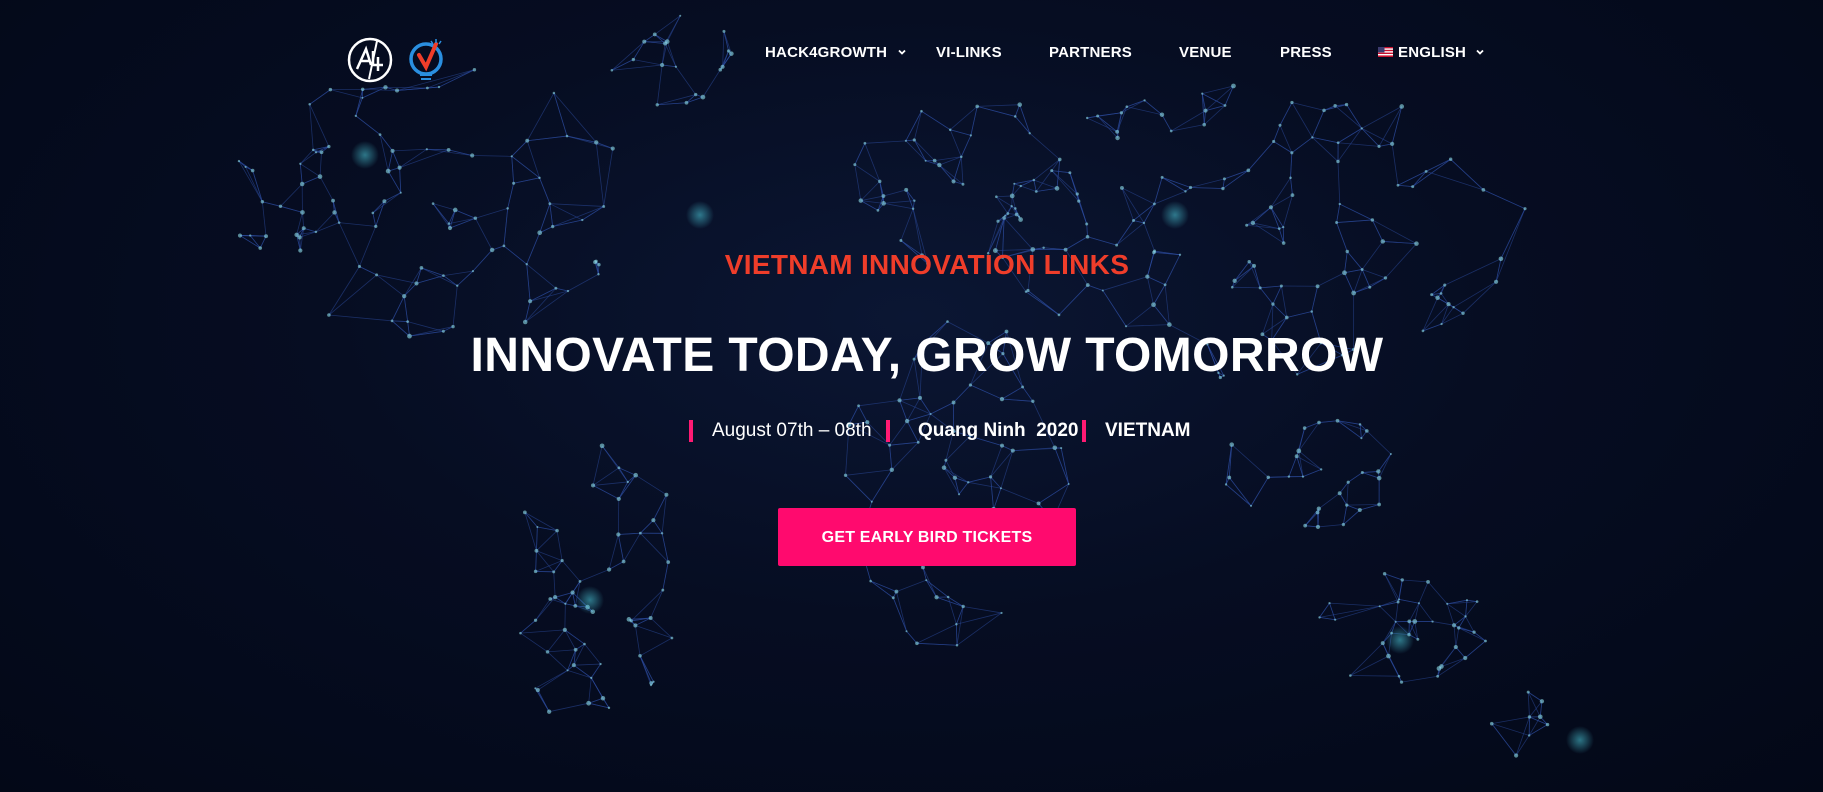  I want to click on nav-item-press: PRESS, so click(1306, 53).